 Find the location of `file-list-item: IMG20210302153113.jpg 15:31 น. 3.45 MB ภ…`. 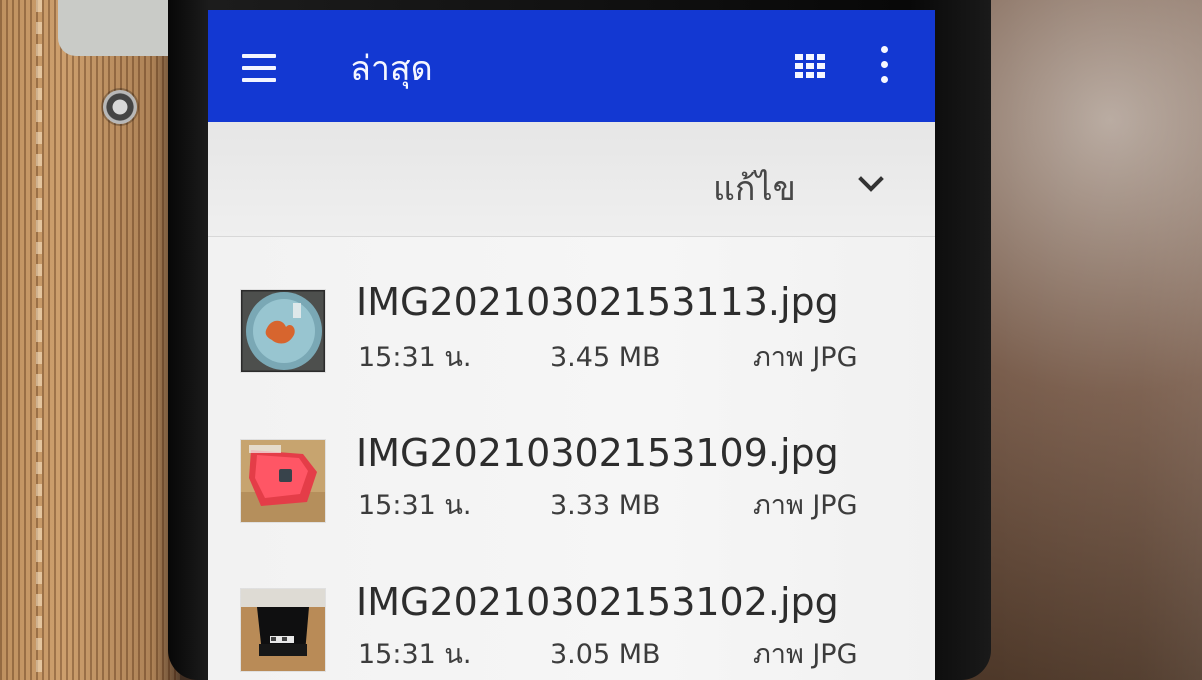

file-list-item: IMG20210302153113.jpg 15:31 น. 3.45 MB ภ… is located at coordinates (571, 348).